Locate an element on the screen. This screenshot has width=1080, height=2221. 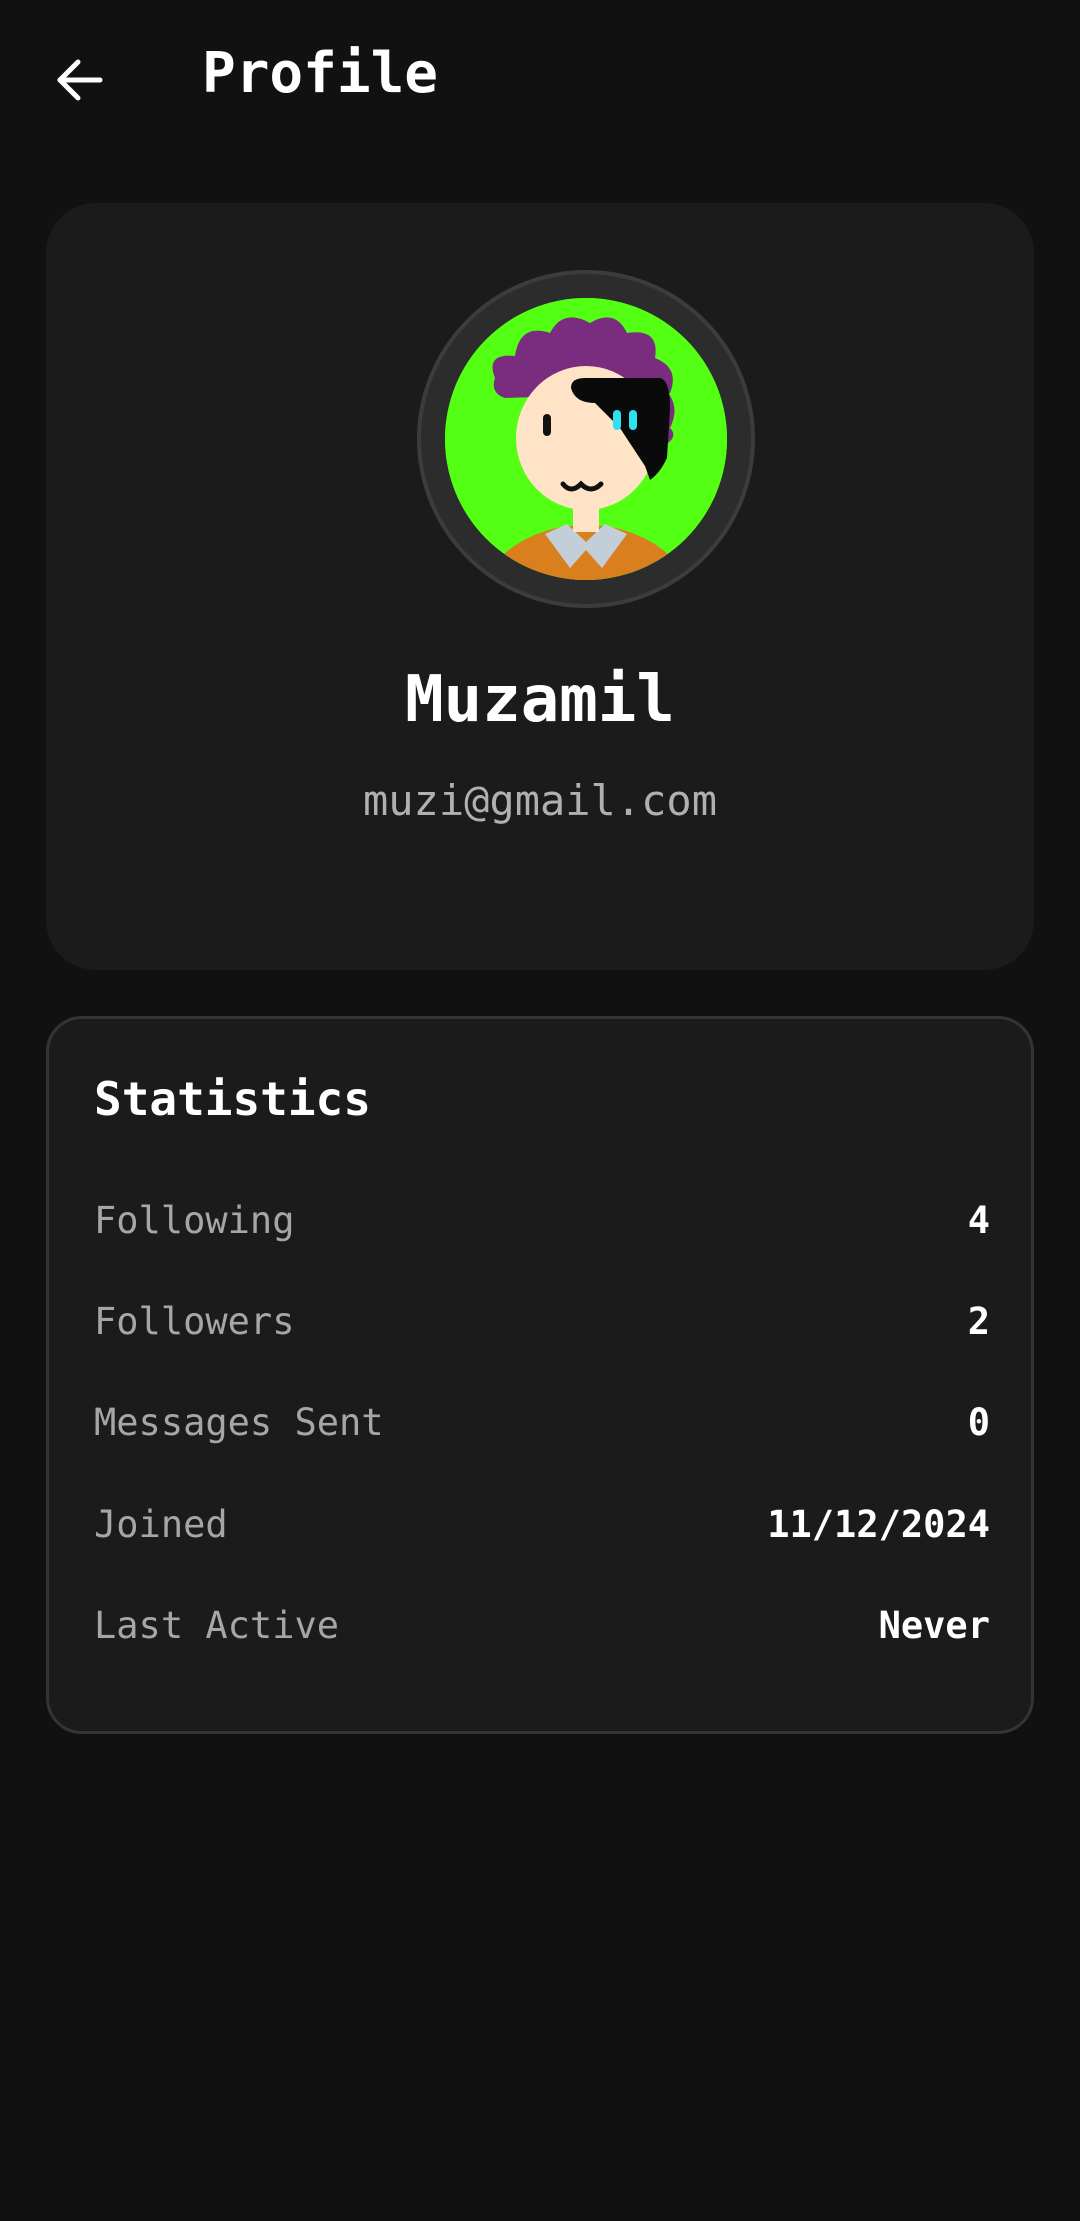
profile-email: muzi@gmail.com is located at coordinates (539, 800).